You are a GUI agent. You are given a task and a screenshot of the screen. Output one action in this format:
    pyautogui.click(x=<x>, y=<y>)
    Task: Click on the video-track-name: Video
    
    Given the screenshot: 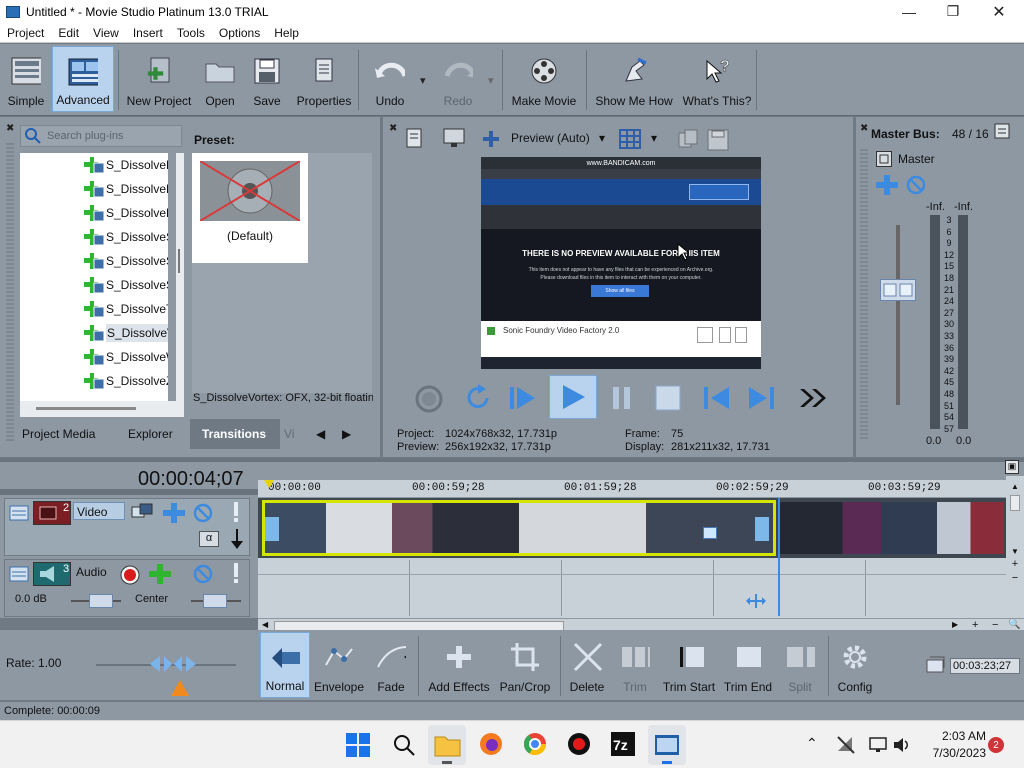 What is the action you would take?
    pyautogui.click(x=99, y=511)
    